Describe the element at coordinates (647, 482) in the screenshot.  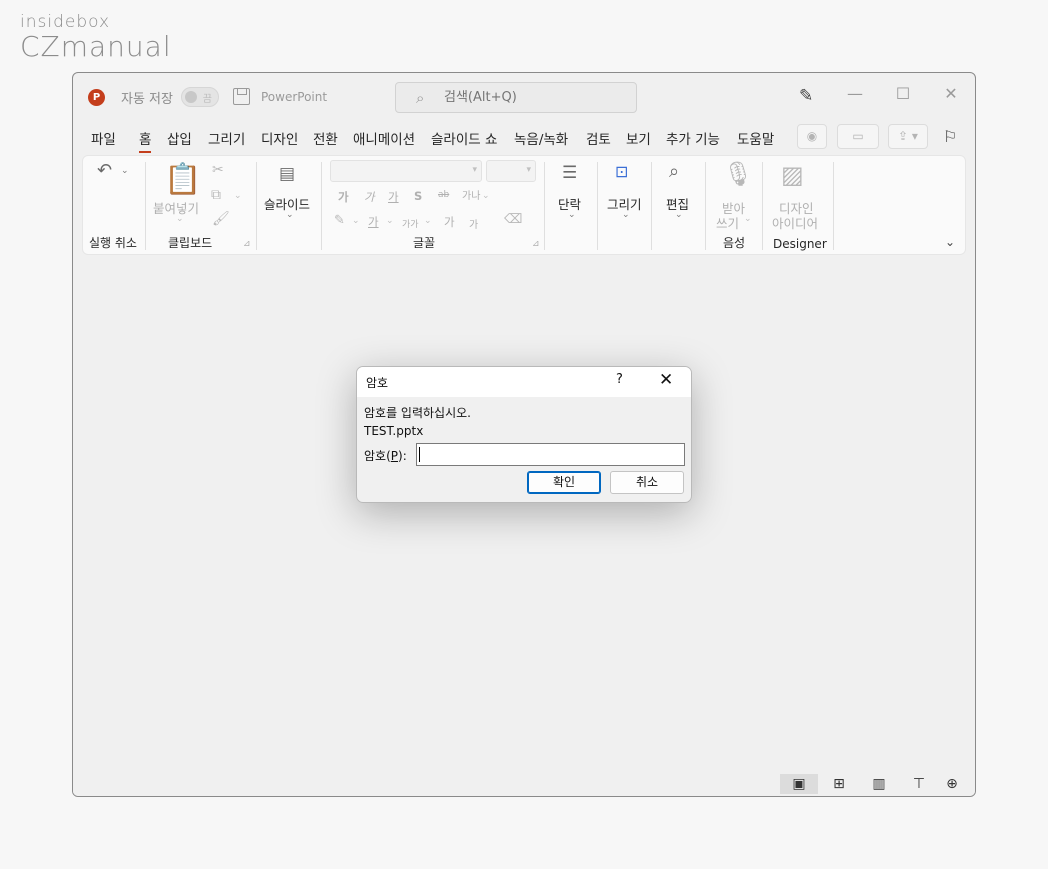
I see `cancel-button: 취소` at that location.